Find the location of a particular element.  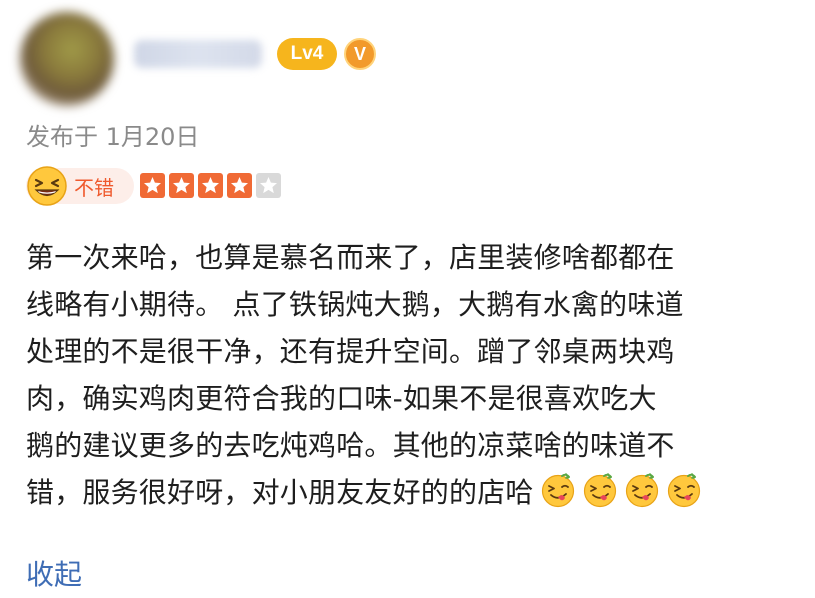

user-name-blurred is located at coordinates (198, 54).